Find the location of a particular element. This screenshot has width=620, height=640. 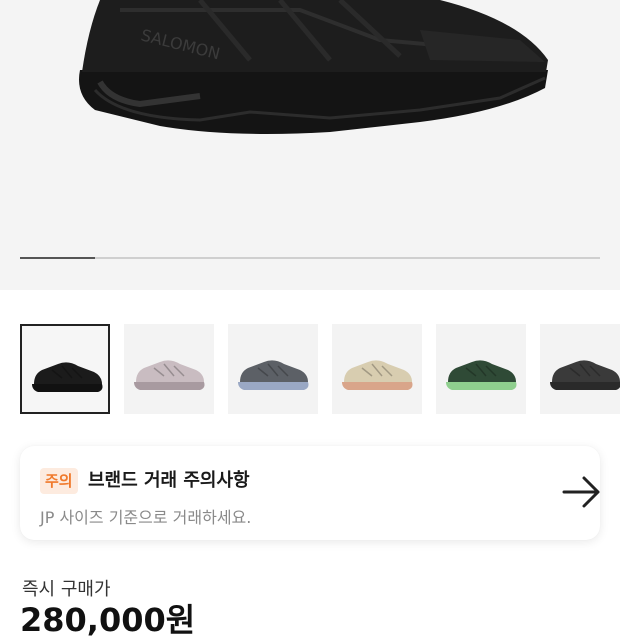

price-value: 280,000원 is located at coordinates (108, 620).